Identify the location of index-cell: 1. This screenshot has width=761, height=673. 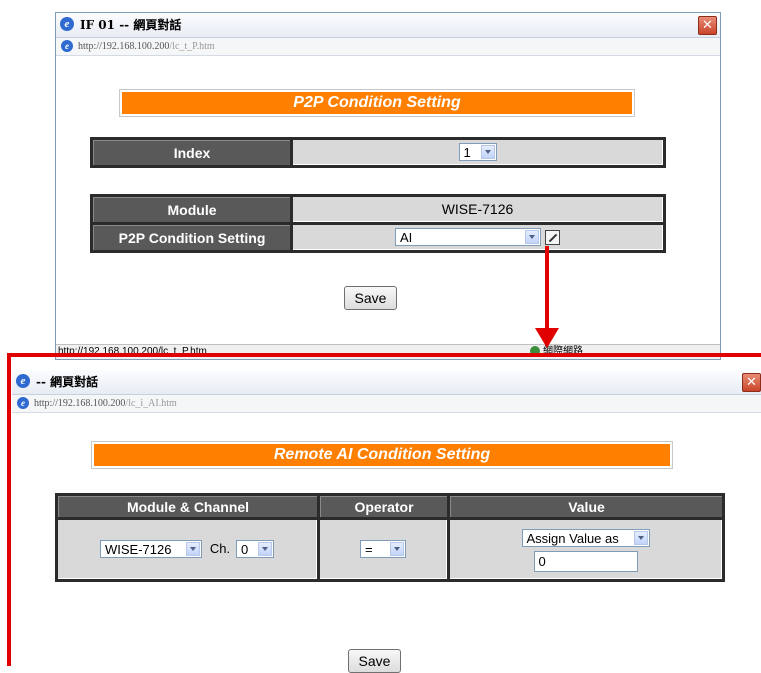
(478, 152).